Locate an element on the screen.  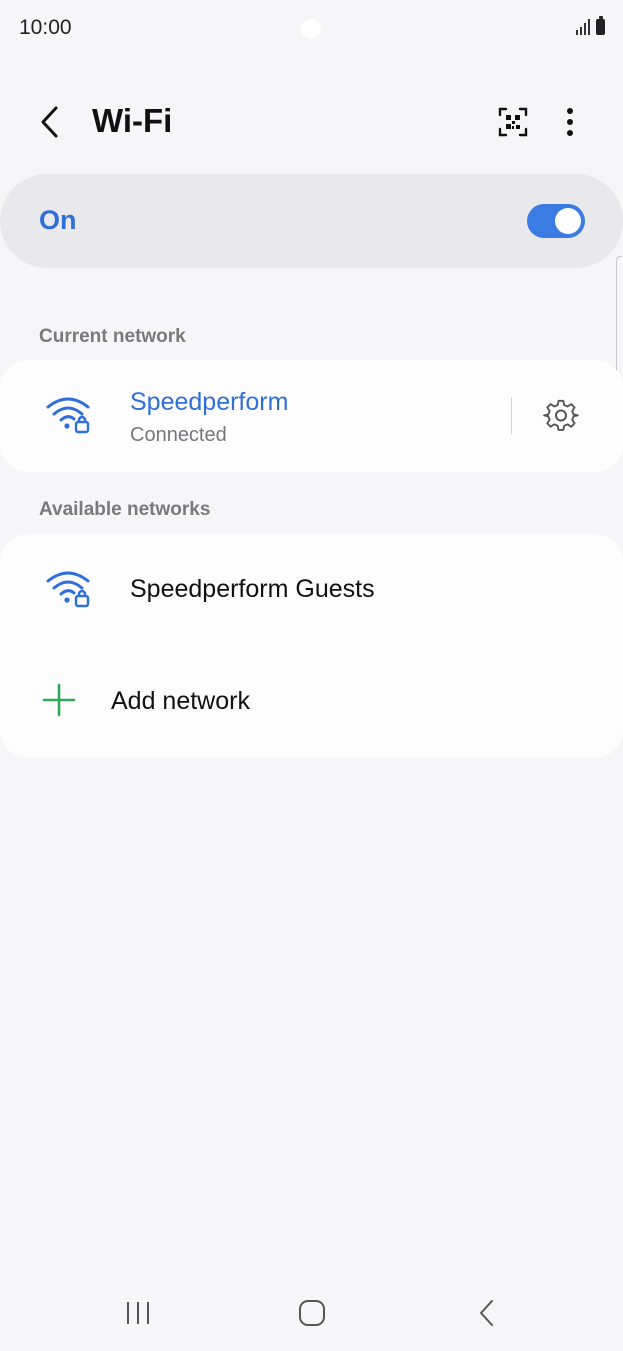
status-icons is located at coordinates (590, 25).